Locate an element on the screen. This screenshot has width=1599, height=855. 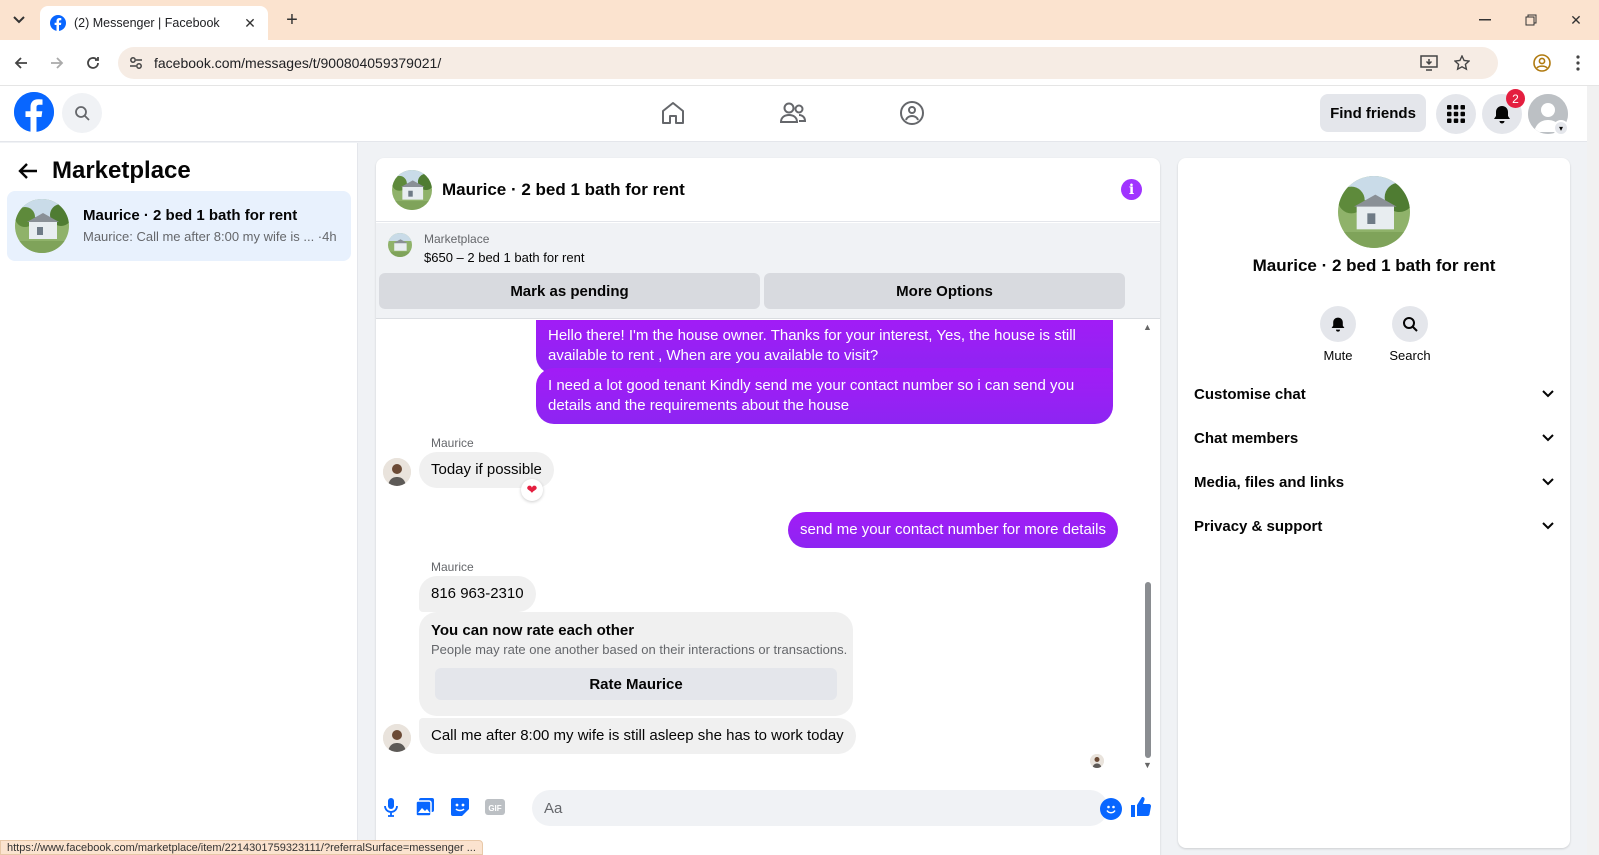
listing-house-thumbnail is located at coordinates (42, 226).